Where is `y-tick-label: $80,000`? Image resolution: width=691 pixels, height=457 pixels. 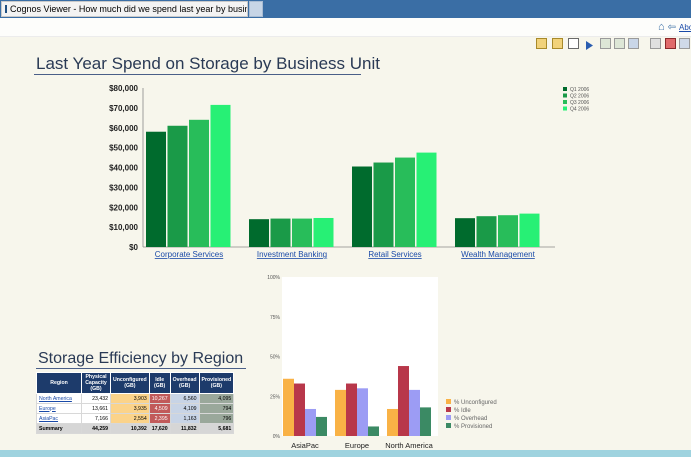 y-tick-label: $80,000 is located at coordinates (123, 88).